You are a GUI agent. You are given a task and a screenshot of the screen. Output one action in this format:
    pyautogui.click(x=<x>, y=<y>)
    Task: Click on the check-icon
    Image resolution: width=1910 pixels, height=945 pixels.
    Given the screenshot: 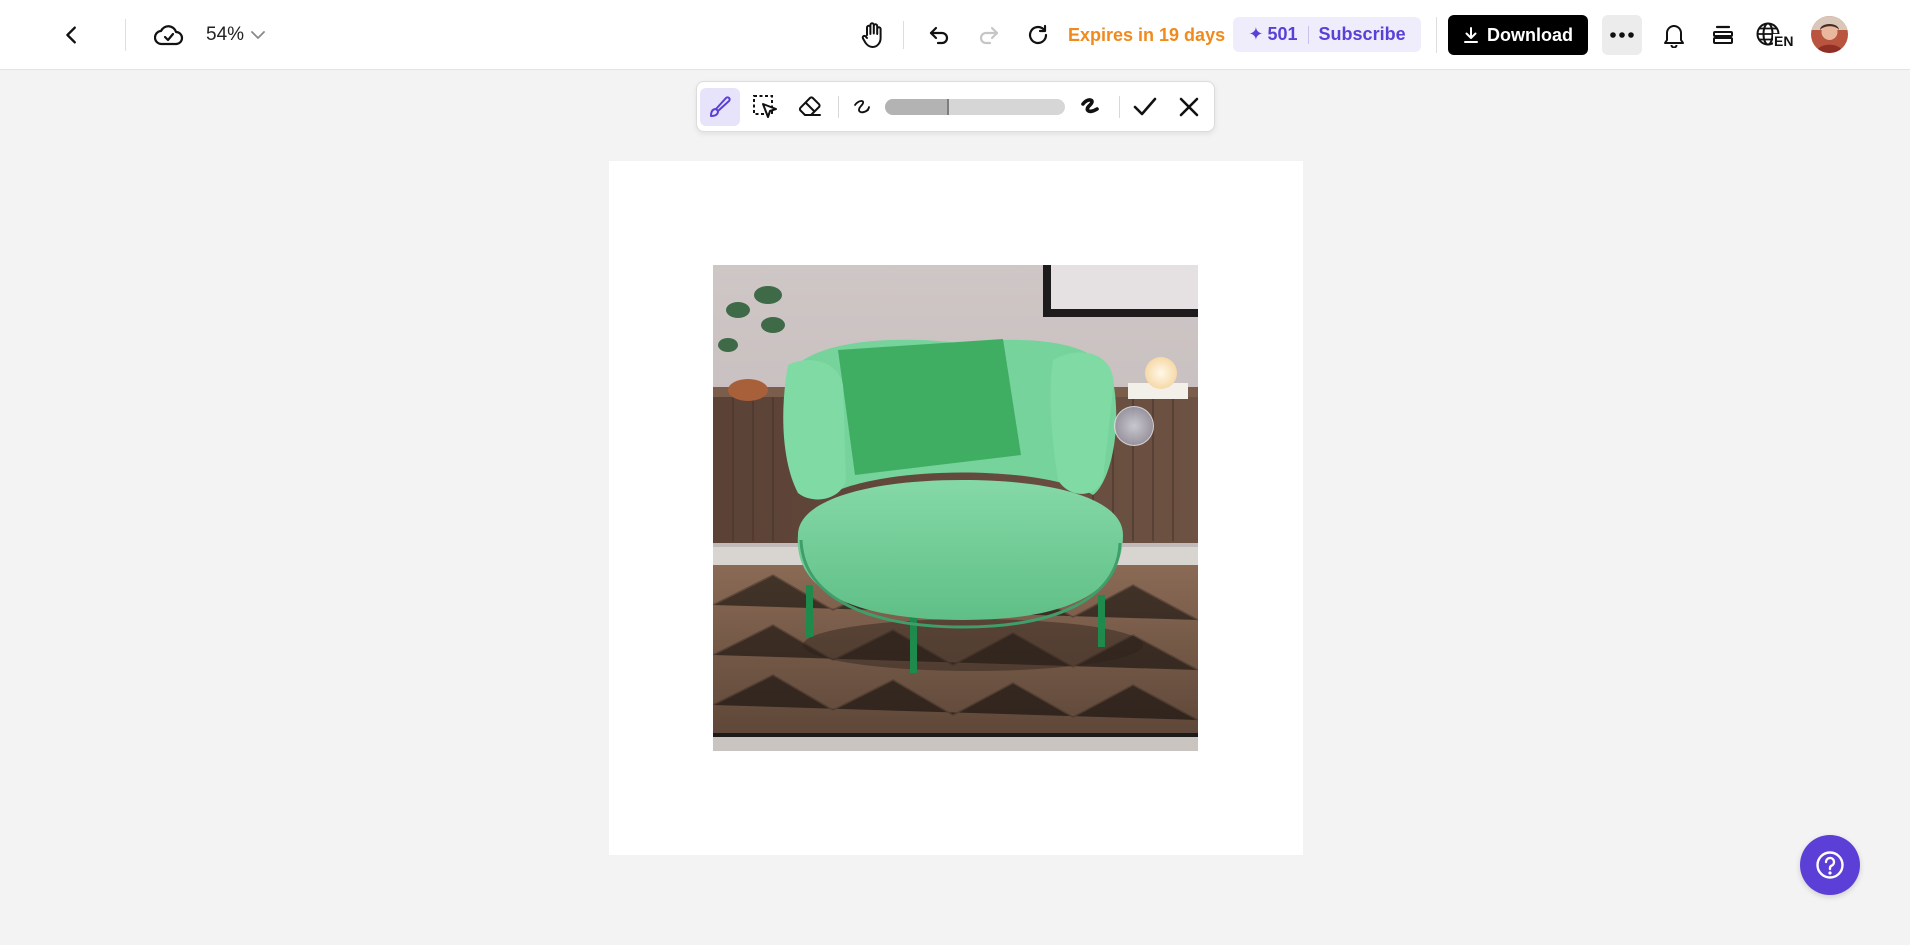 What is the action you would take?
    pyautogui.click(x=1145, y=106)
    